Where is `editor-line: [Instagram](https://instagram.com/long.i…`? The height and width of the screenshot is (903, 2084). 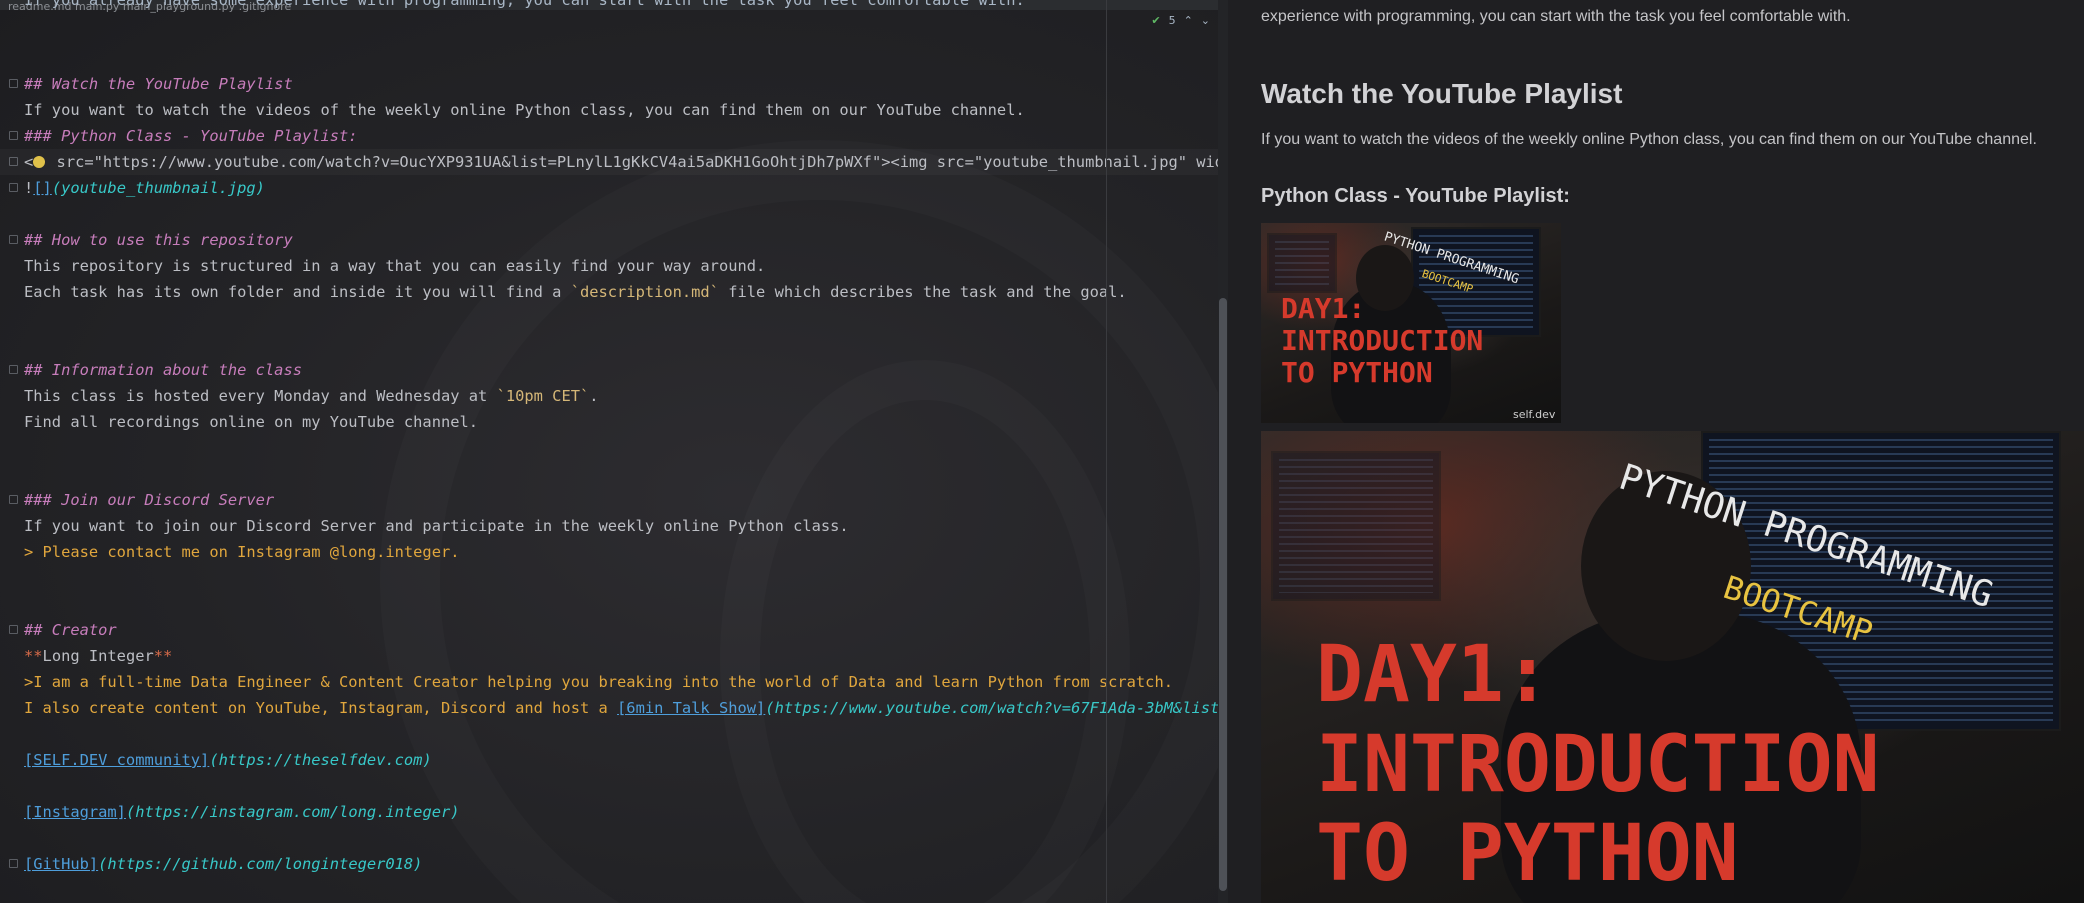
editor-line: [Instagram](https://instagram.com/long.i… is located at coordinates (242, 812).